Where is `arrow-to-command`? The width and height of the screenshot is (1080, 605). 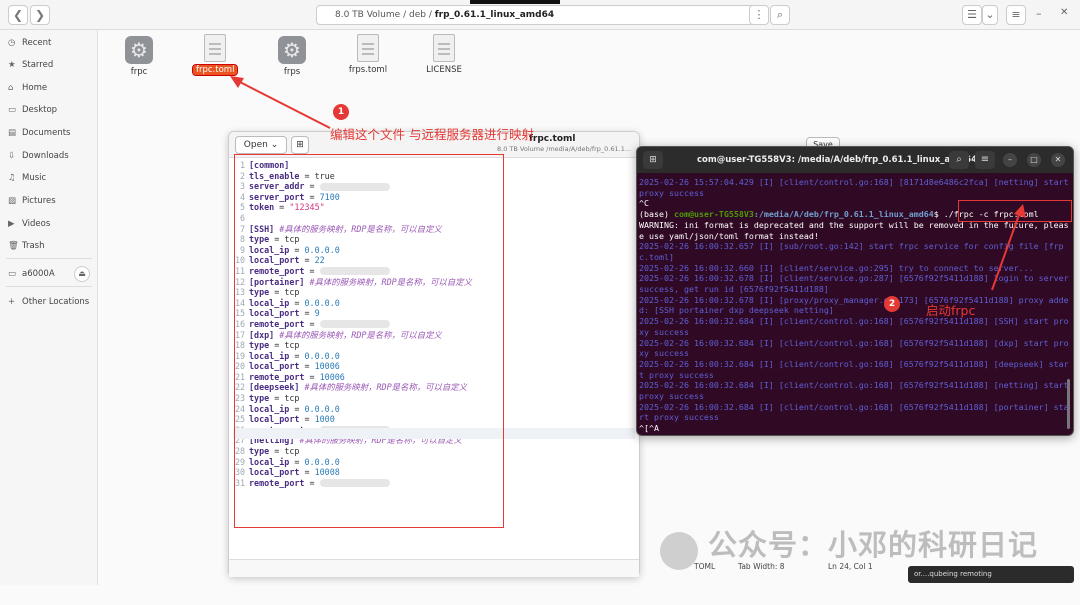
arrow-to-command is located at coordinates (1006, 251).